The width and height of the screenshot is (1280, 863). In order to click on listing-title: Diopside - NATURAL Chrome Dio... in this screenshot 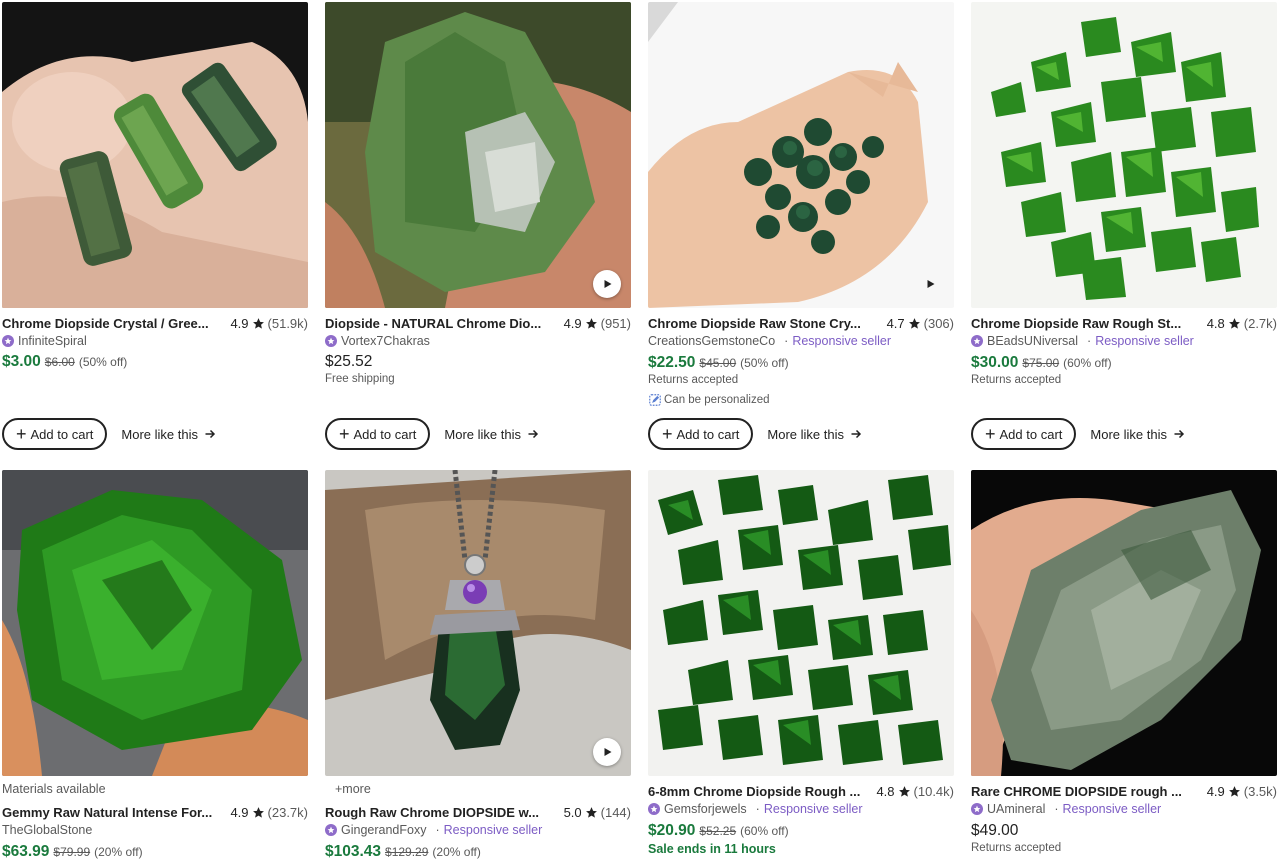, I will do `click(444, 323)`.